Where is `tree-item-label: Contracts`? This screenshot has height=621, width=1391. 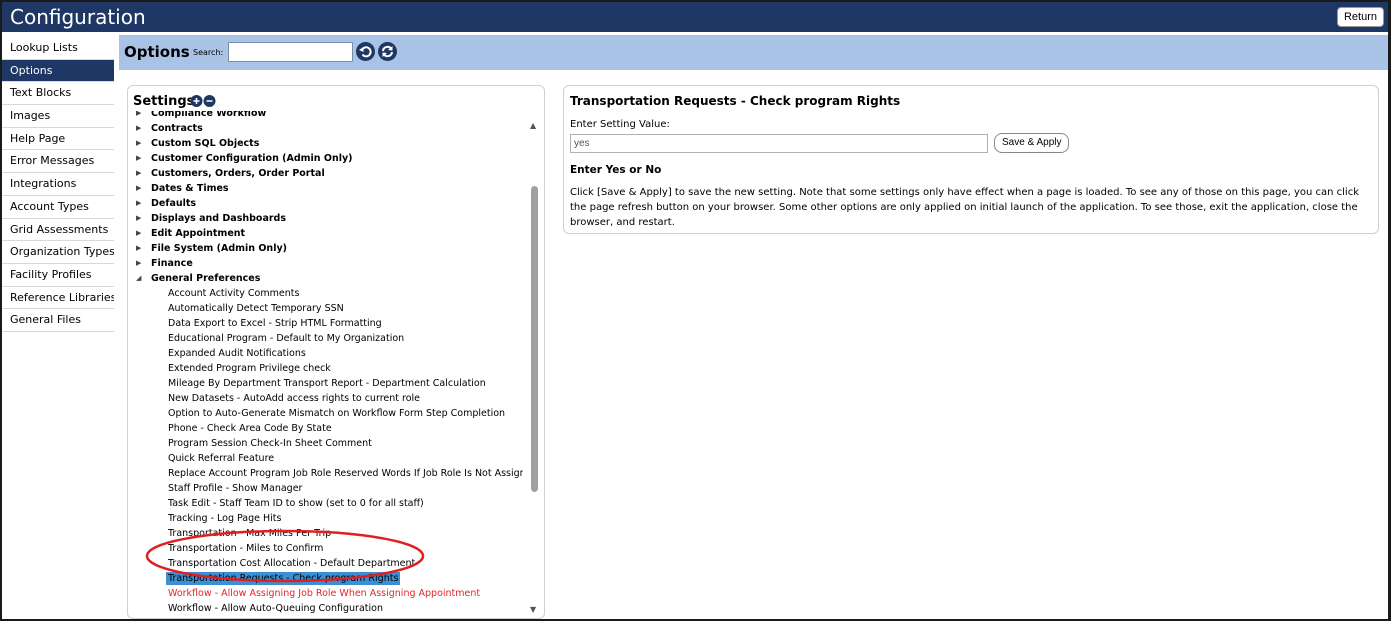 tree-item-label: Contracts is located at coordinates (177, 128).